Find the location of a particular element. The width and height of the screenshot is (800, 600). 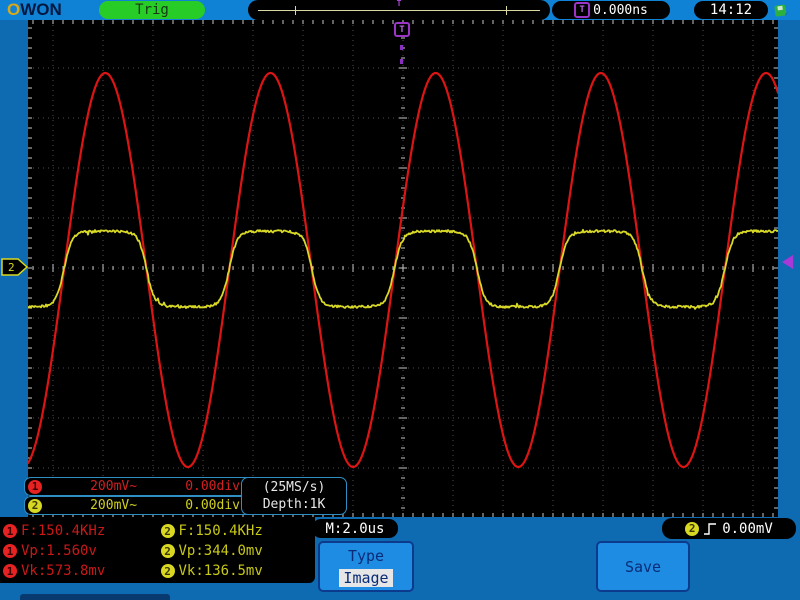

trigger-horizontal-marker: T is located at coordinates (402, 29).